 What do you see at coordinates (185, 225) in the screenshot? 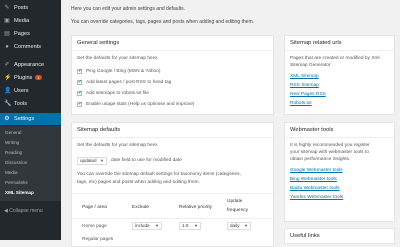
I see `select-value: 1.0` at bounding box center [185, 225].